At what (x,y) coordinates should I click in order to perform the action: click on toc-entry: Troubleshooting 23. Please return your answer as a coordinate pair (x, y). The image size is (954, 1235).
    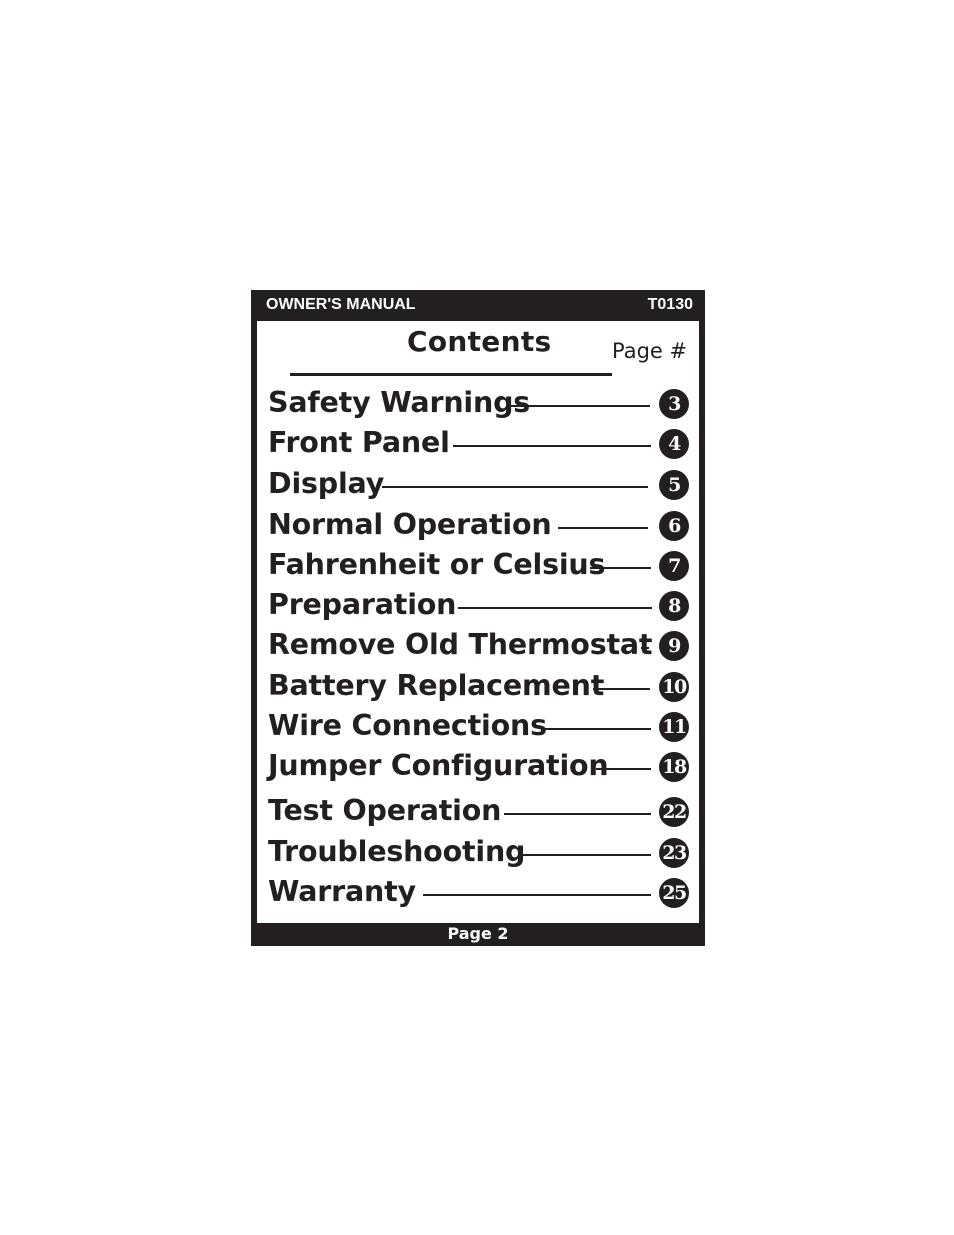
    Looking at the image, I should click on (480, 852).